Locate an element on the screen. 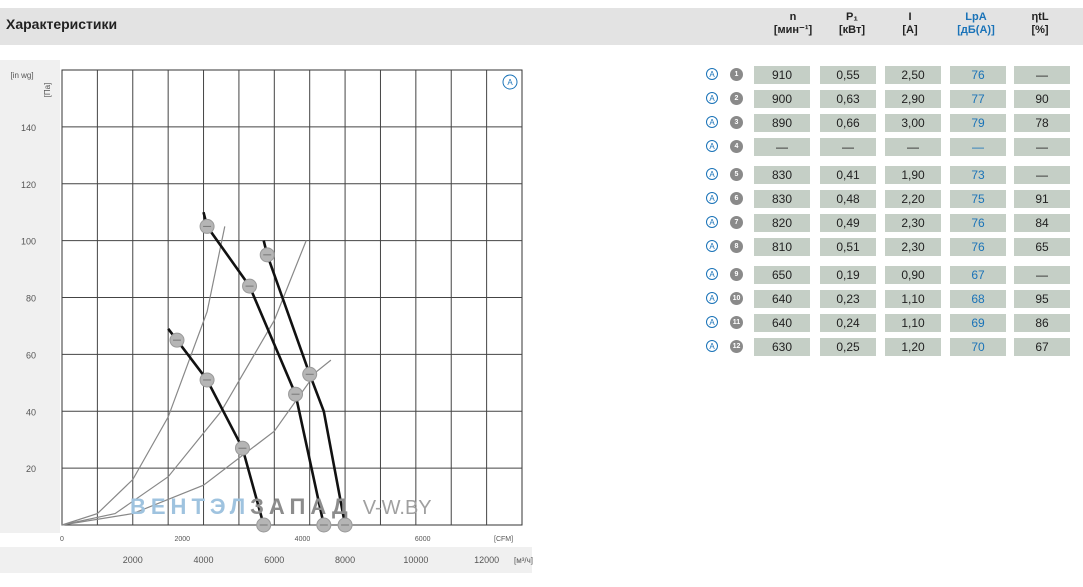 The height and width of the screenshot is (587, 1083). cell-n: 900 is located at coordinates (782, 99).